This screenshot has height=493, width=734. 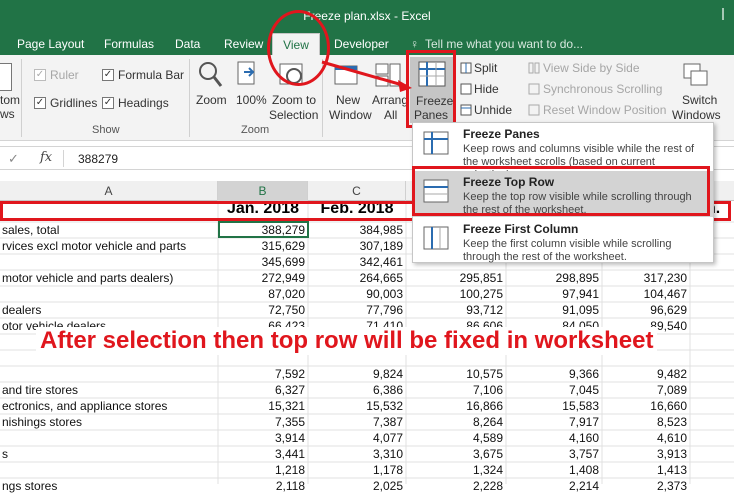 I want to click on cell-a: dealers, so click(x=108, y=310).